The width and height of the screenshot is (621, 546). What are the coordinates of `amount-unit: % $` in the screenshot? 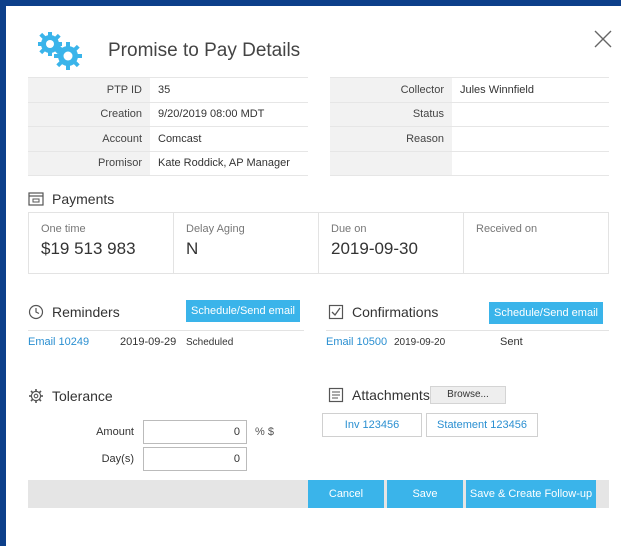 It's located at (264, 432).